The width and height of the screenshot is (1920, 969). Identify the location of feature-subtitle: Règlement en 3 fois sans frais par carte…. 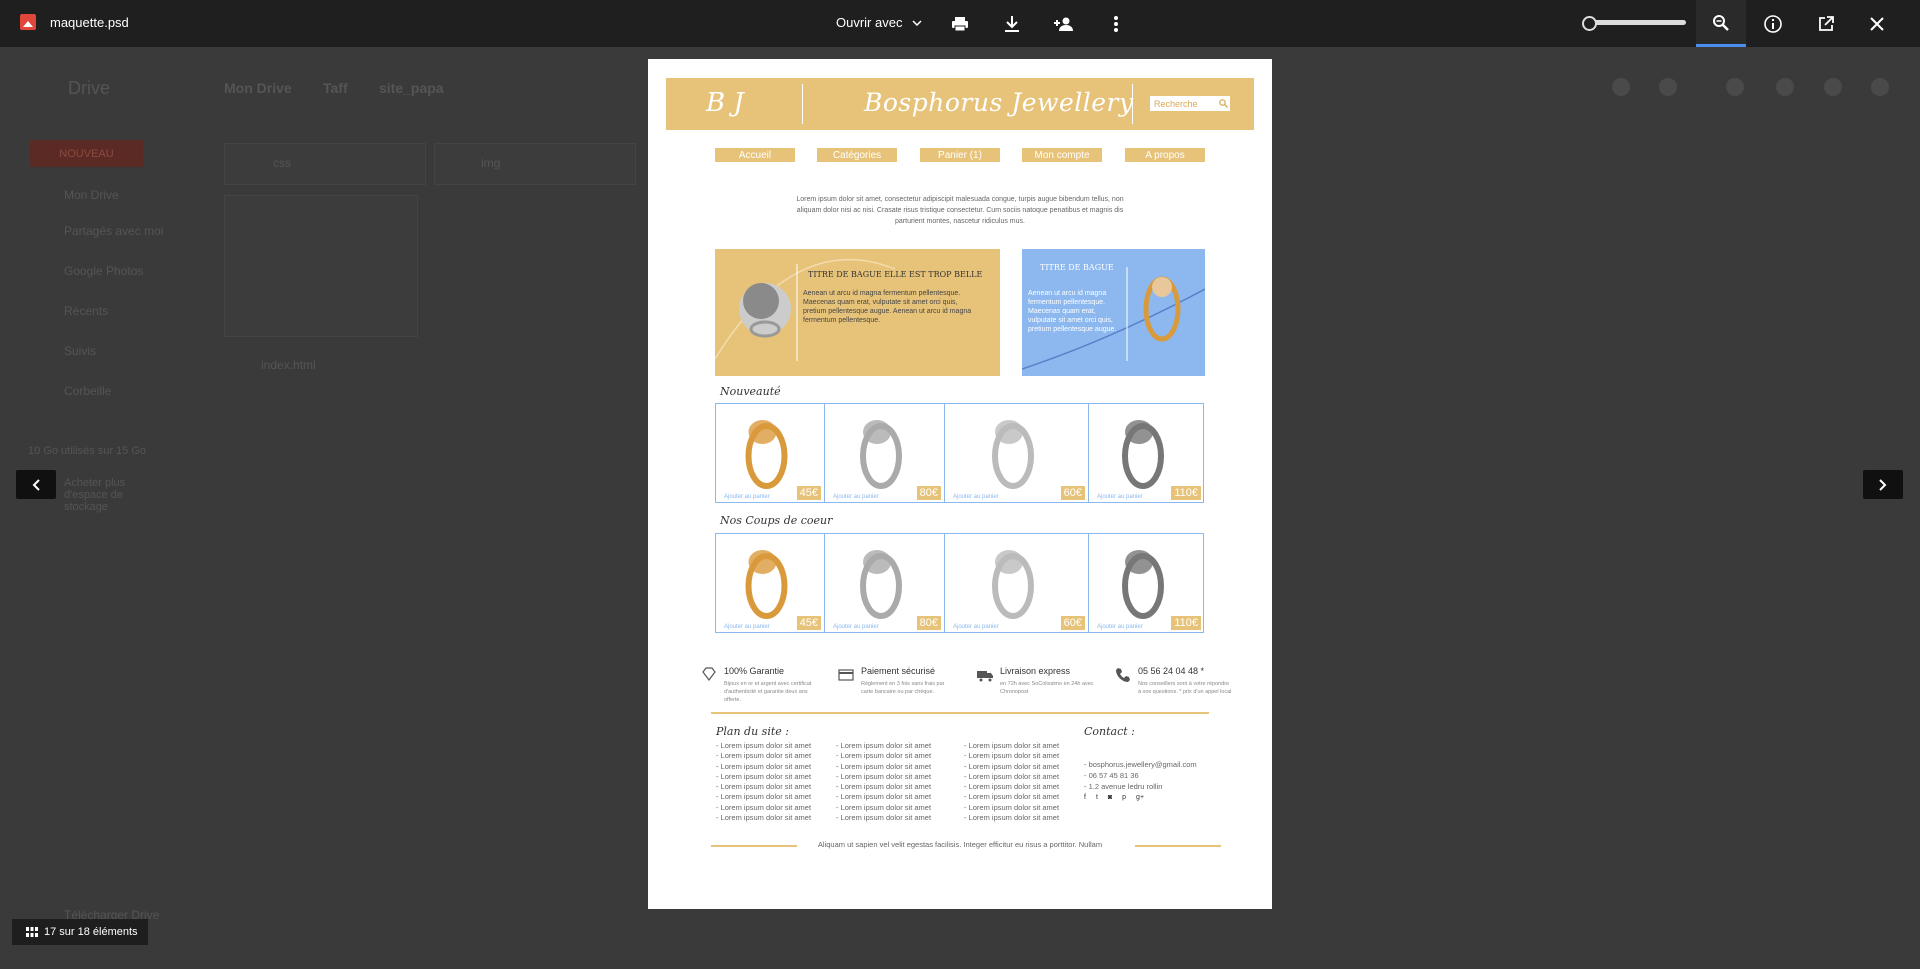
(903, 688).